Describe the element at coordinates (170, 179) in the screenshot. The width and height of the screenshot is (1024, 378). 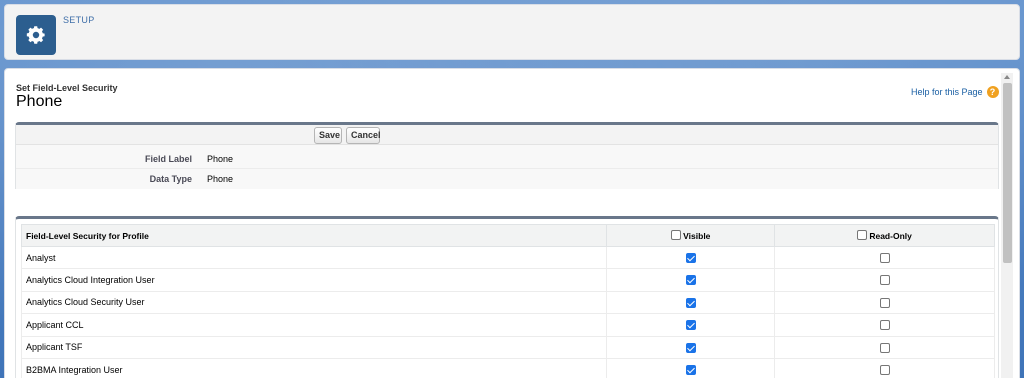
I see `detail-label: Data Type` at that location.